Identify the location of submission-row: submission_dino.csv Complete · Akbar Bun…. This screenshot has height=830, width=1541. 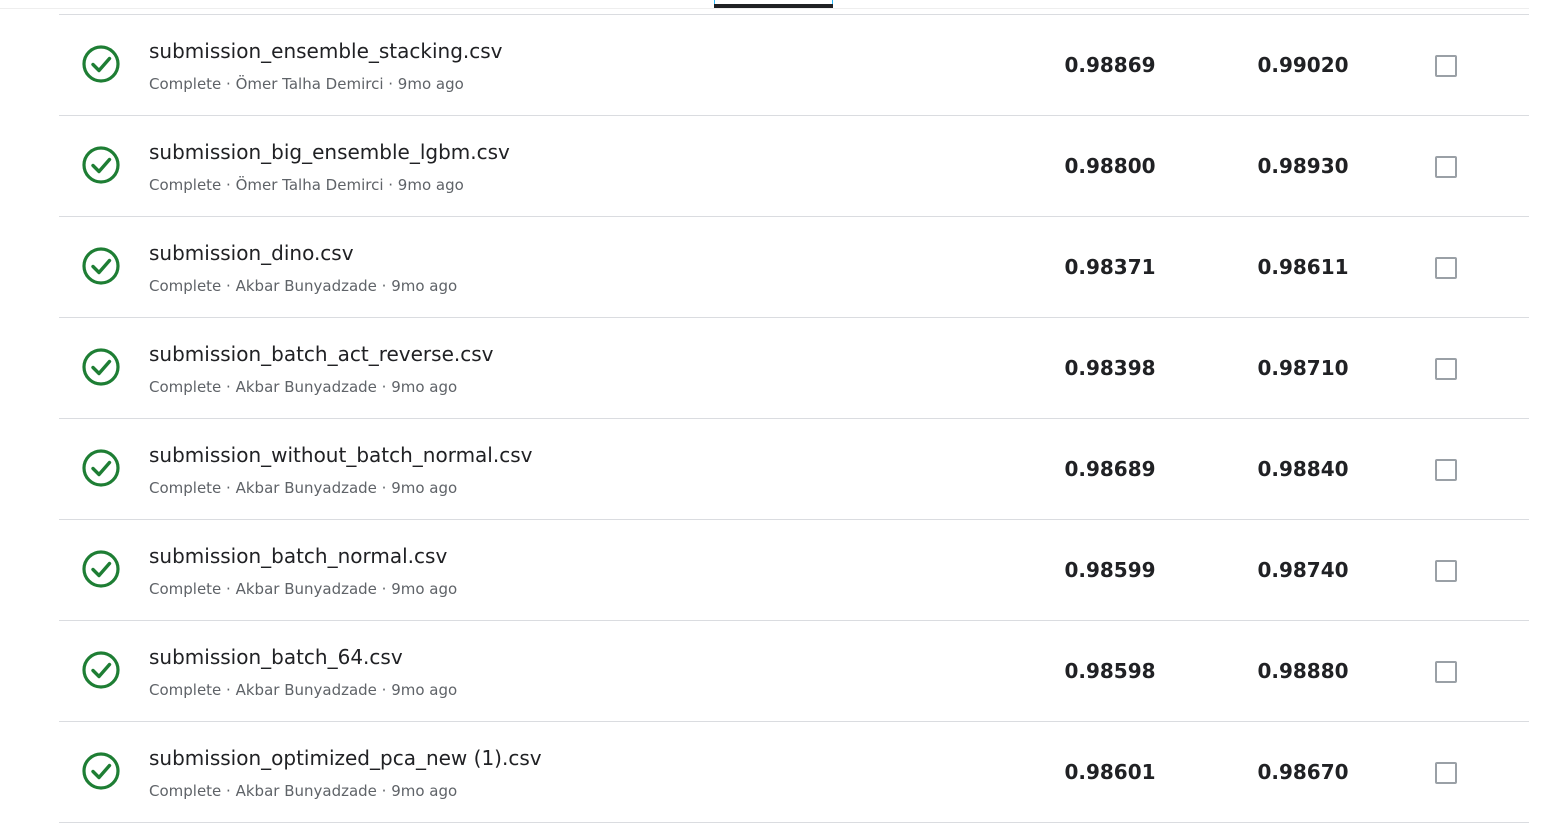
(794, 267).